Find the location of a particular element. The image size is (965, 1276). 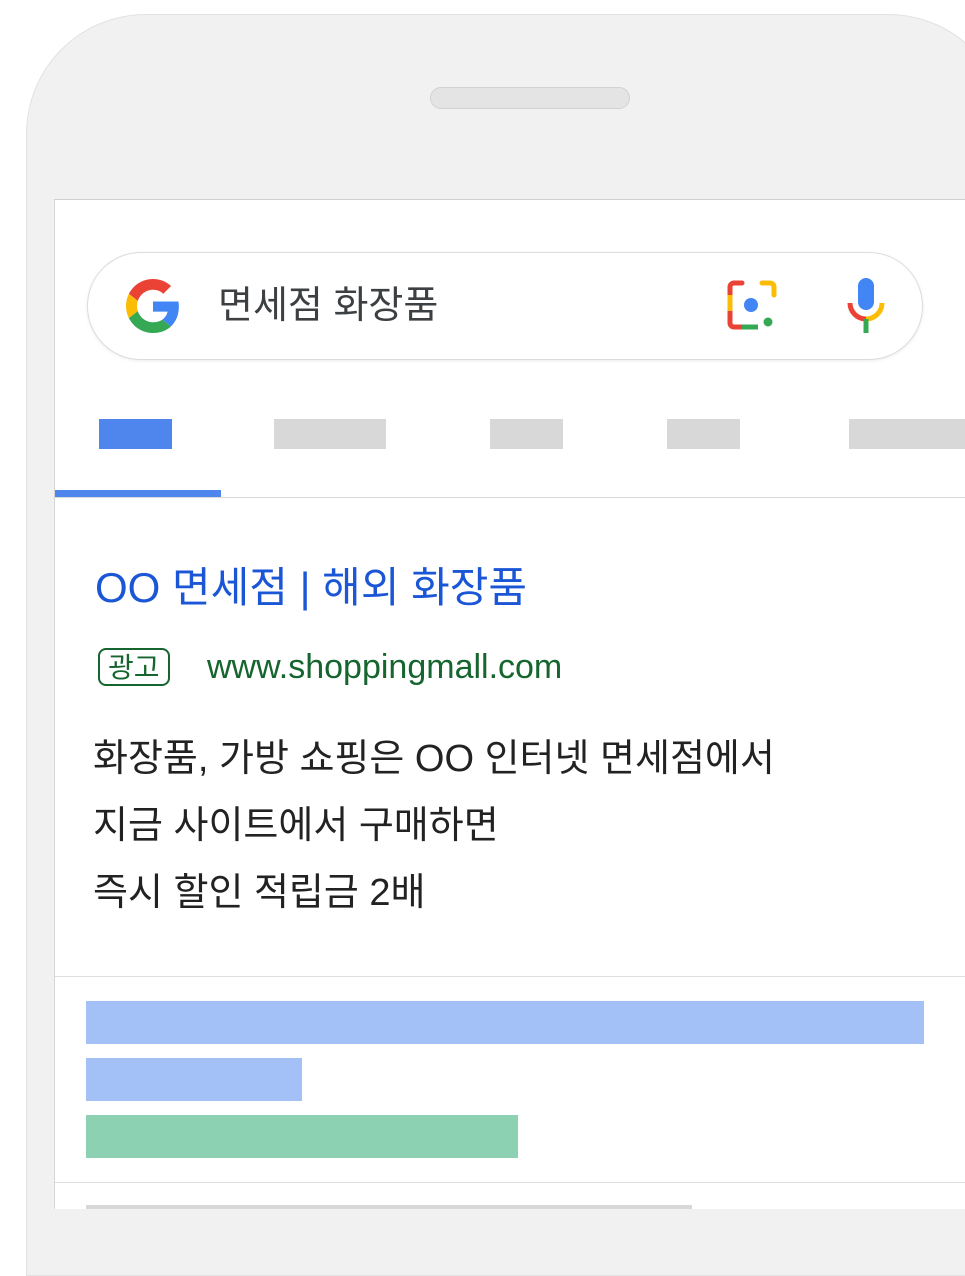

ad-title-link: OO 면세점 | 해외 화장품 is located at coordinates (311, 588).